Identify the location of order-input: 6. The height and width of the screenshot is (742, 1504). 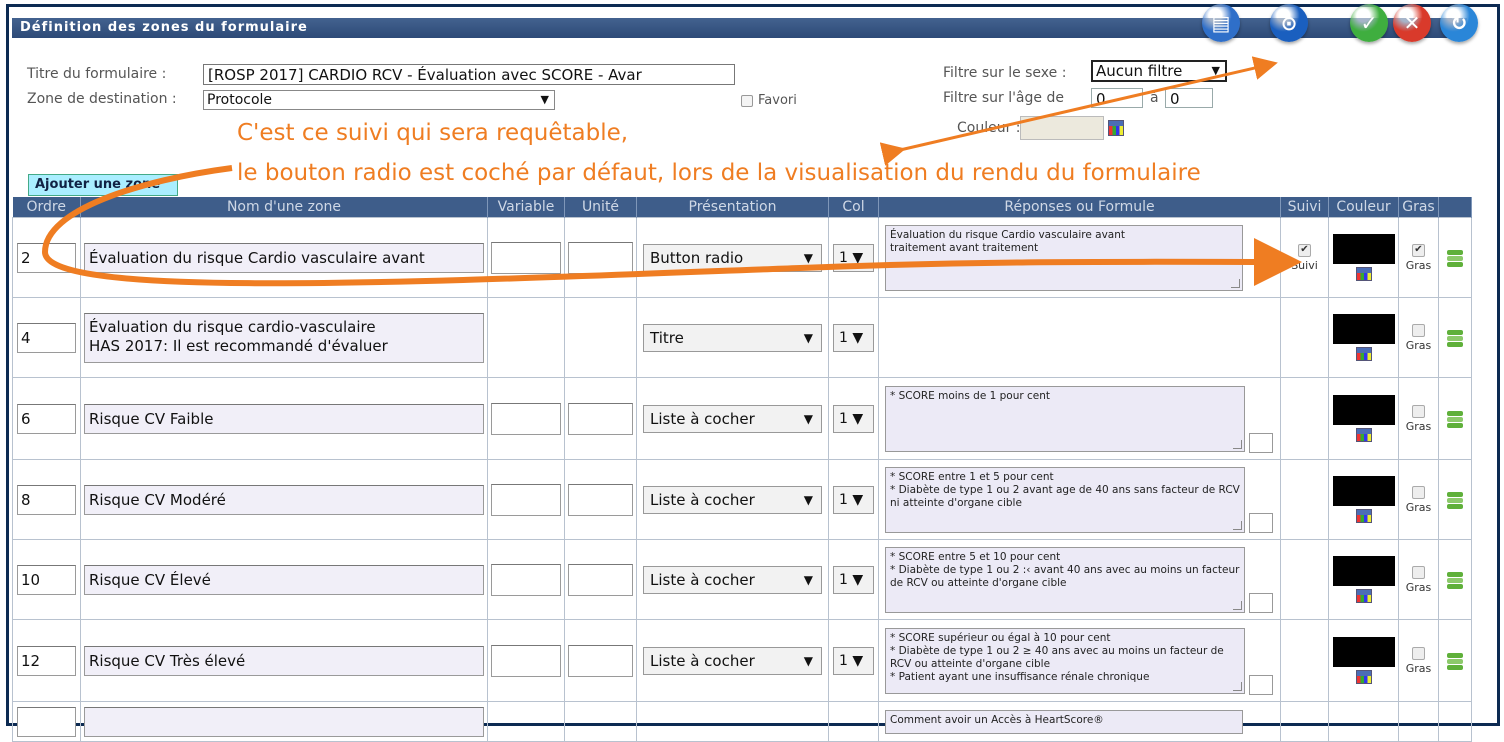
(46, 418).